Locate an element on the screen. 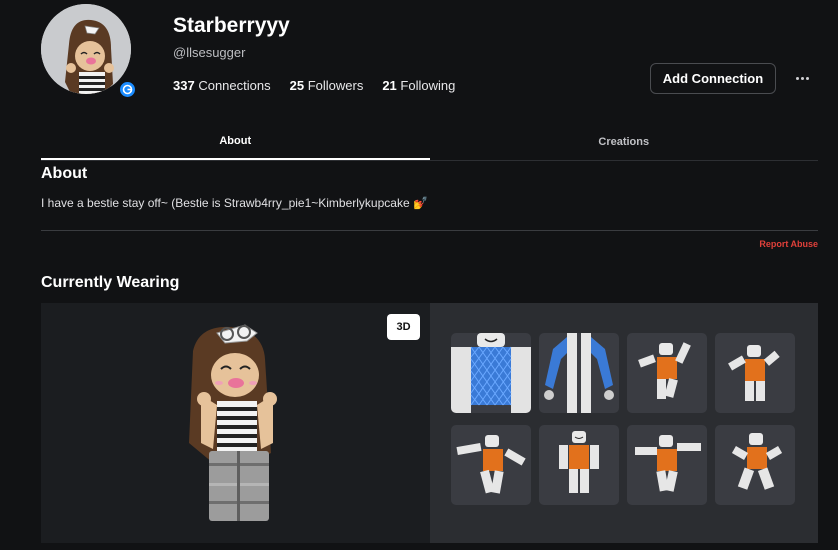 The width and height of the screenshot is (838, 550). ellipsis-icon is located at coordinates (802, 78).